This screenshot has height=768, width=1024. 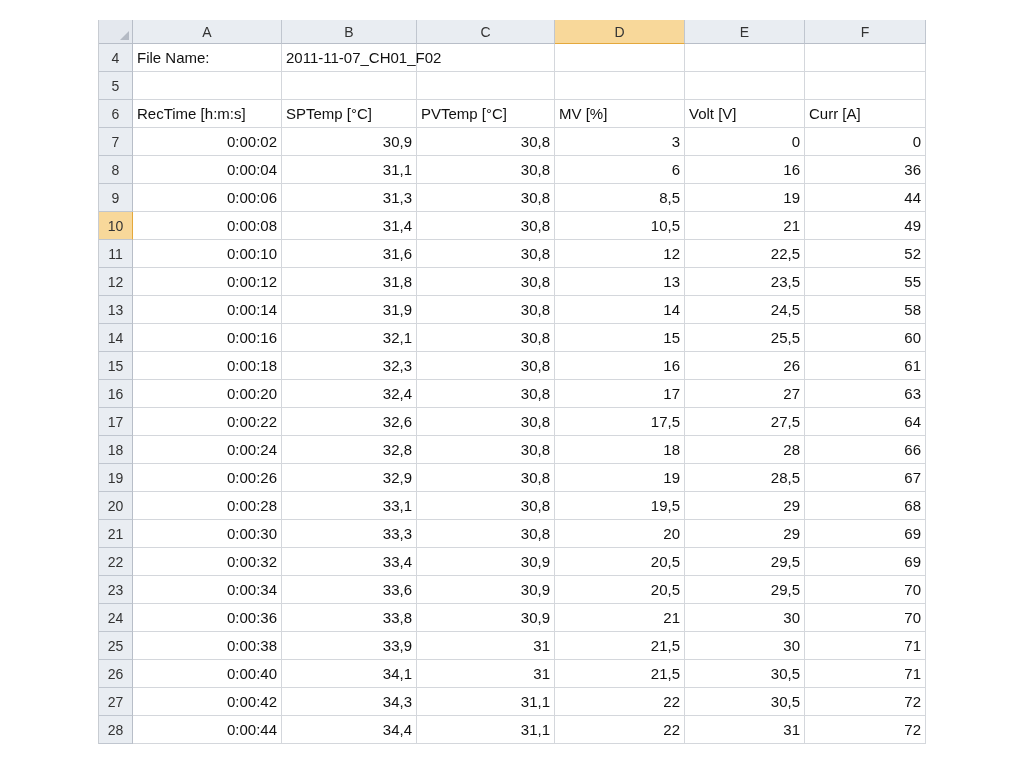 I want to click on row-header: 28, so click(x=116, y=730).